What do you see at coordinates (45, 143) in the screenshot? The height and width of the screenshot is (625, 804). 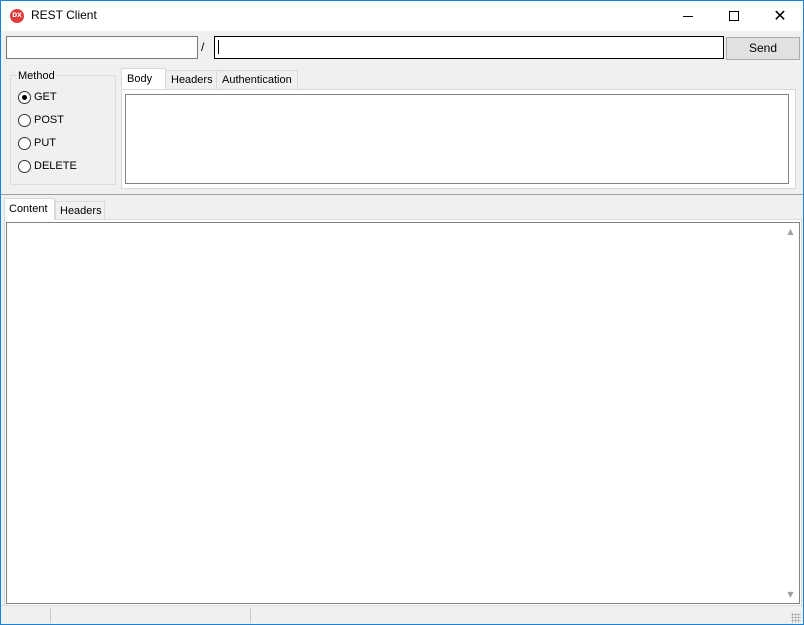 I see `method-option-label: PUT` at bounding box center [45, 143].